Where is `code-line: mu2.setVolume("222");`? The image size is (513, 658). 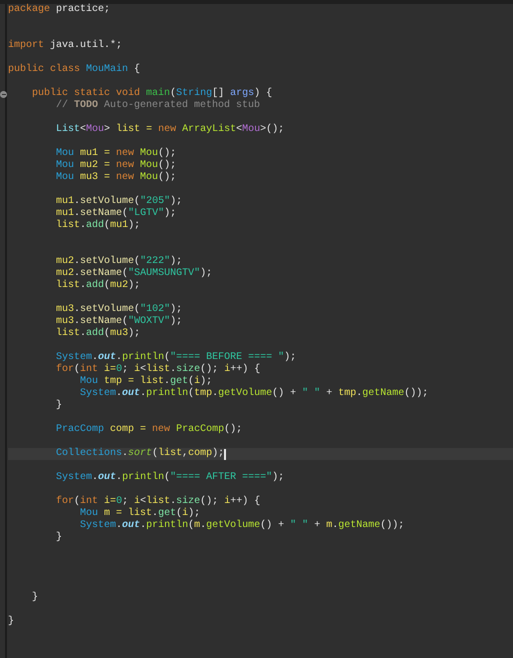 code-line: mu2.setVolume("222"); is located at coordinates (118, 262).